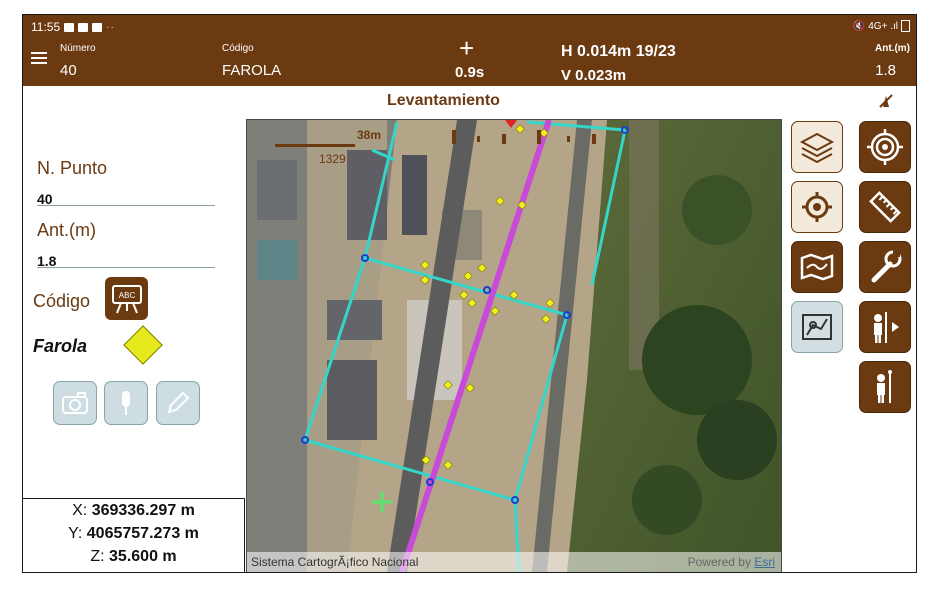  Describe the element at coordinates (332, 159) in the screenshot. I see `scale-sub-label: 1329` at that location.